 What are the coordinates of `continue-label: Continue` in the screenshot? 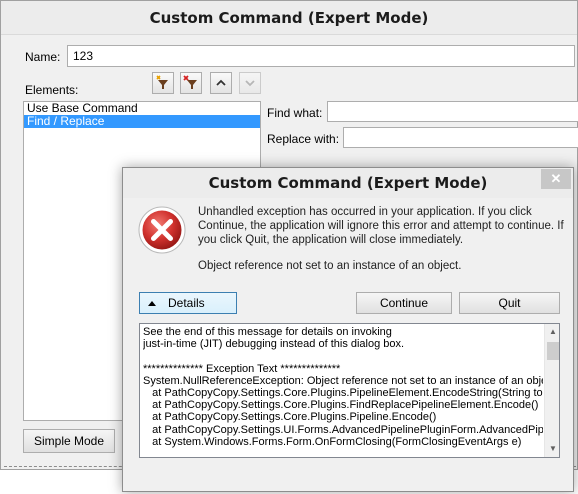 It's located at (404, 303).